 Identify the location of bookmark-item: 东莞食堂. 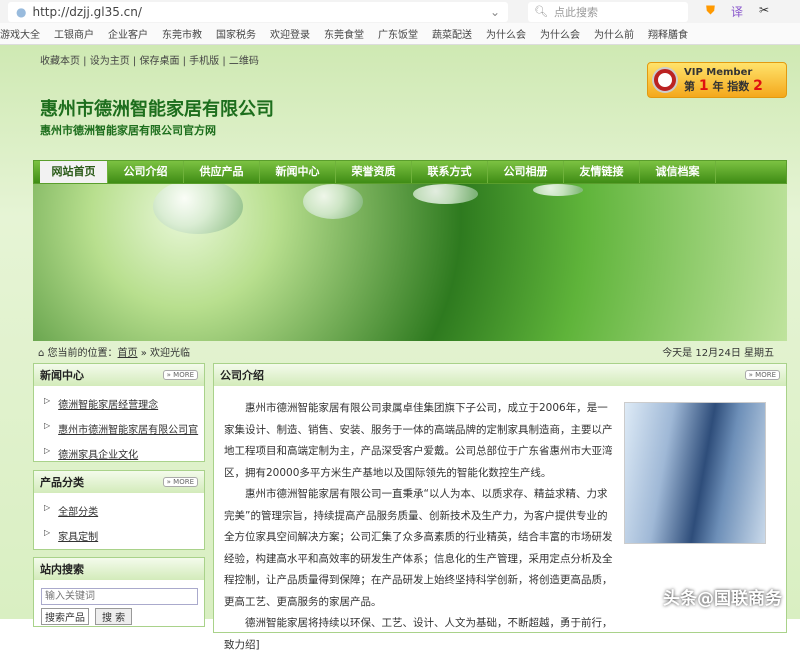
(344, 33).